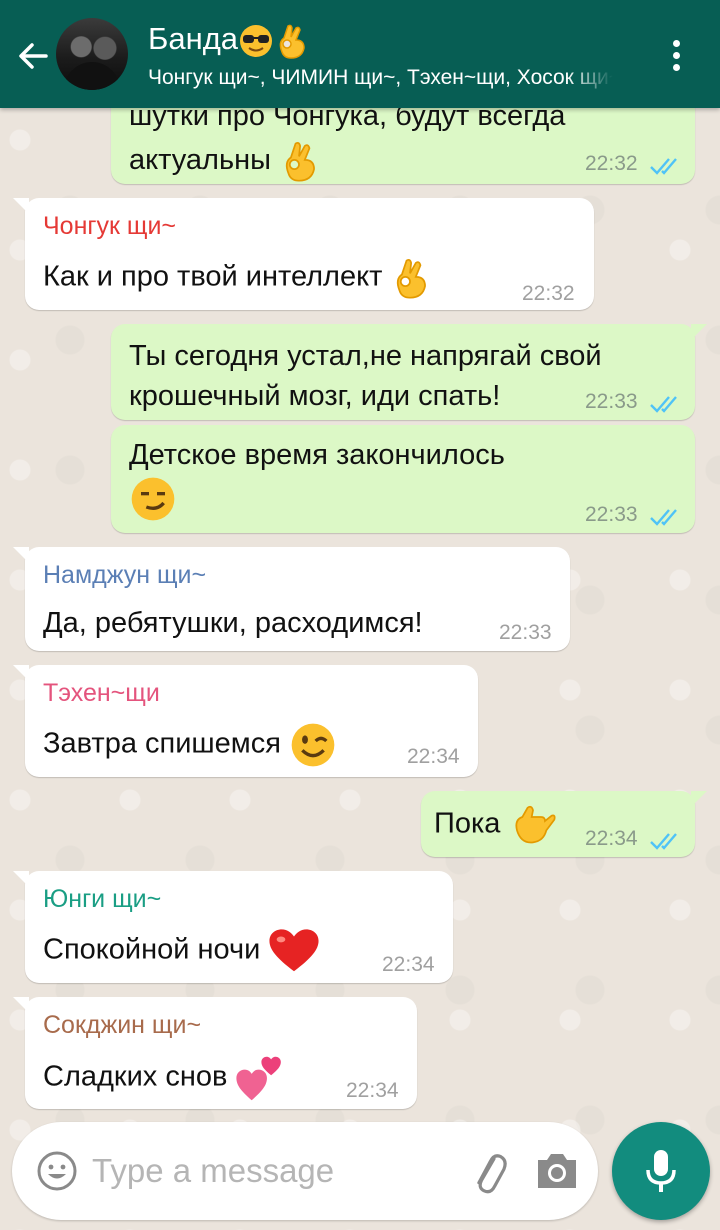  I want to click on mic-button, so click(661, 1171).